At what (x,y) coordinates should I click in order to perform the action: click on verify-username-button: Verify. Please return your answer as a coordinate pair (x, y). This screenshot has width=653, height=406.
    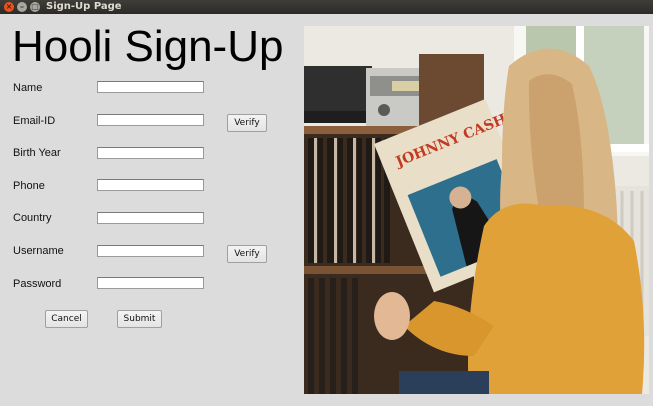
    Looking at the image, I should click on (247, 254).